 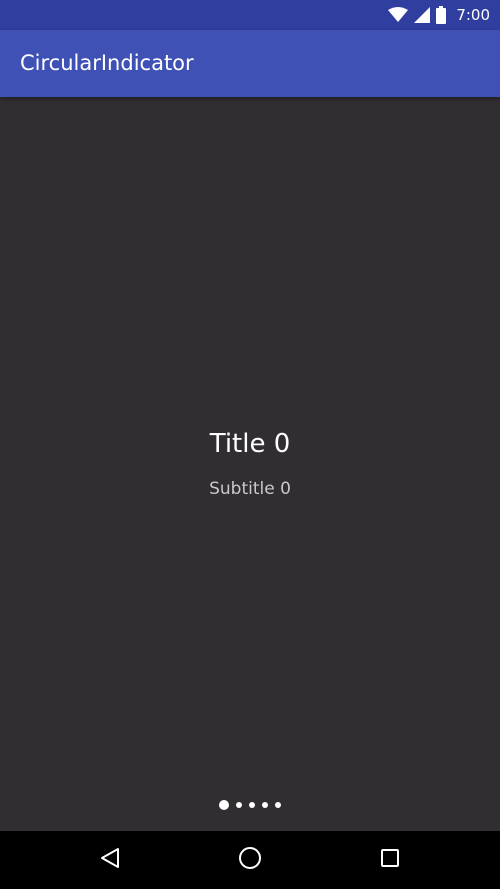 I want to click on app-bar: CircularIndicator, so click(x=250, y=63).